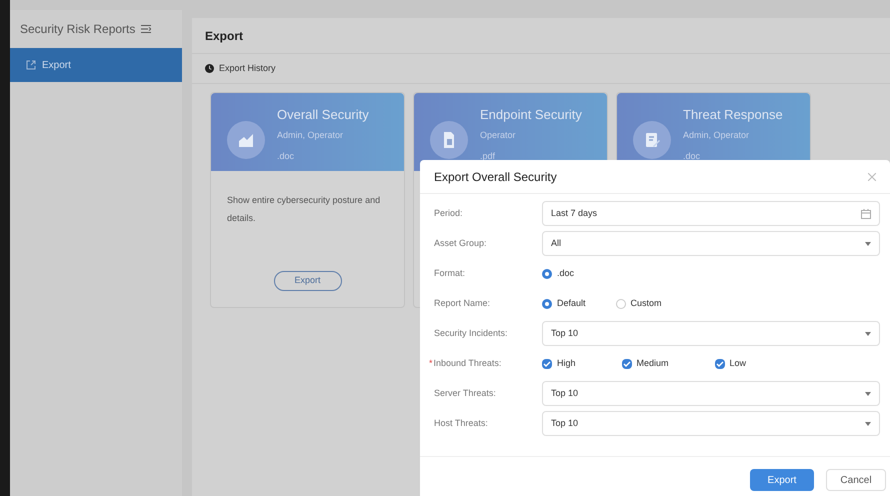 The width and height of the screenshot is (890, 496). What do you see at coordinates (711, 213) in the screenshot?
I see `date-field: Last 7 days` at bounding box center [711, 213].